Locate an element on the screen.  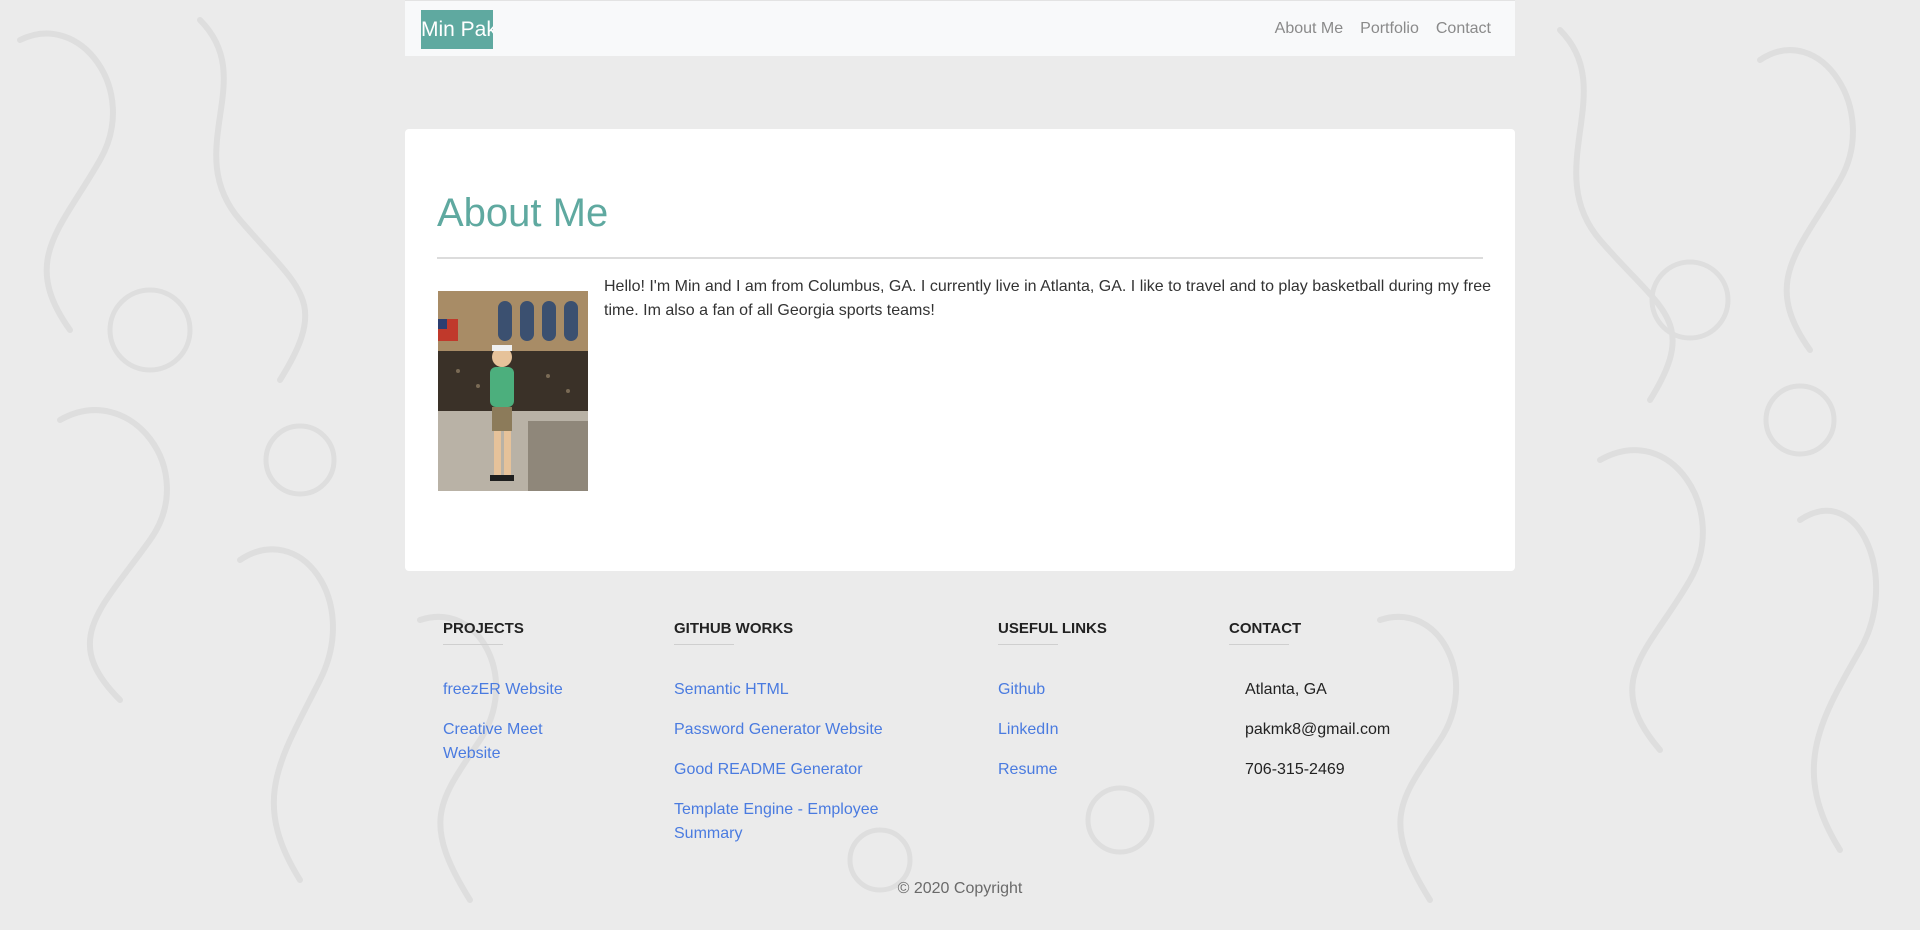
page-title: About Me is located at coordinates (523, 213).